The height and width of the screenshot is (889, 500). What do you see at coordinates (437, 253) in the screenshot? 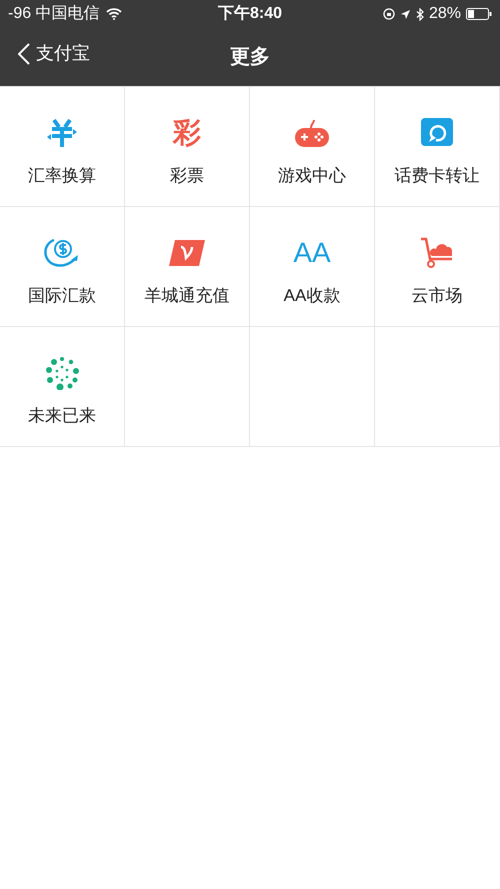
I see `cart-cloud-icon` at bounding box center [437, 253].